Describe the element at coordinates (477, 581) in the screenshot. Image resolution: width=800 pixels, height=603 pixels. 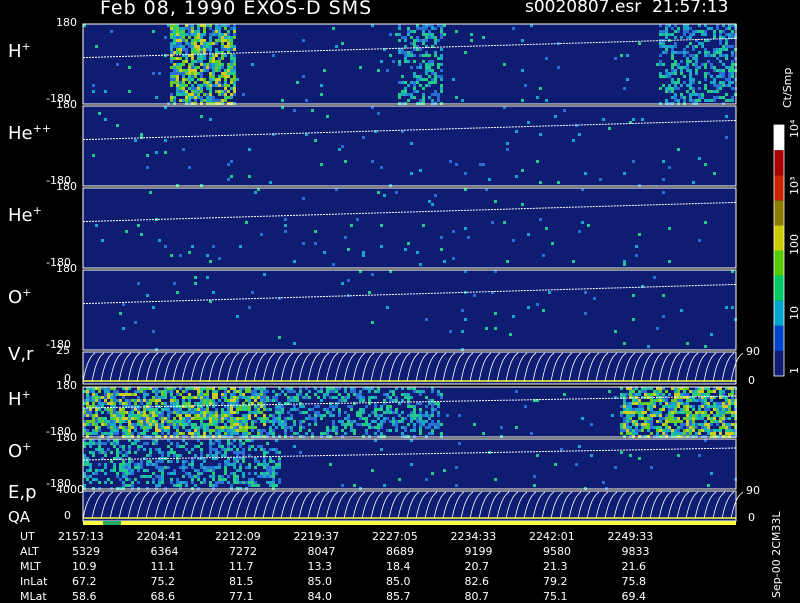
I see `table-cell: 82.6` at that location.